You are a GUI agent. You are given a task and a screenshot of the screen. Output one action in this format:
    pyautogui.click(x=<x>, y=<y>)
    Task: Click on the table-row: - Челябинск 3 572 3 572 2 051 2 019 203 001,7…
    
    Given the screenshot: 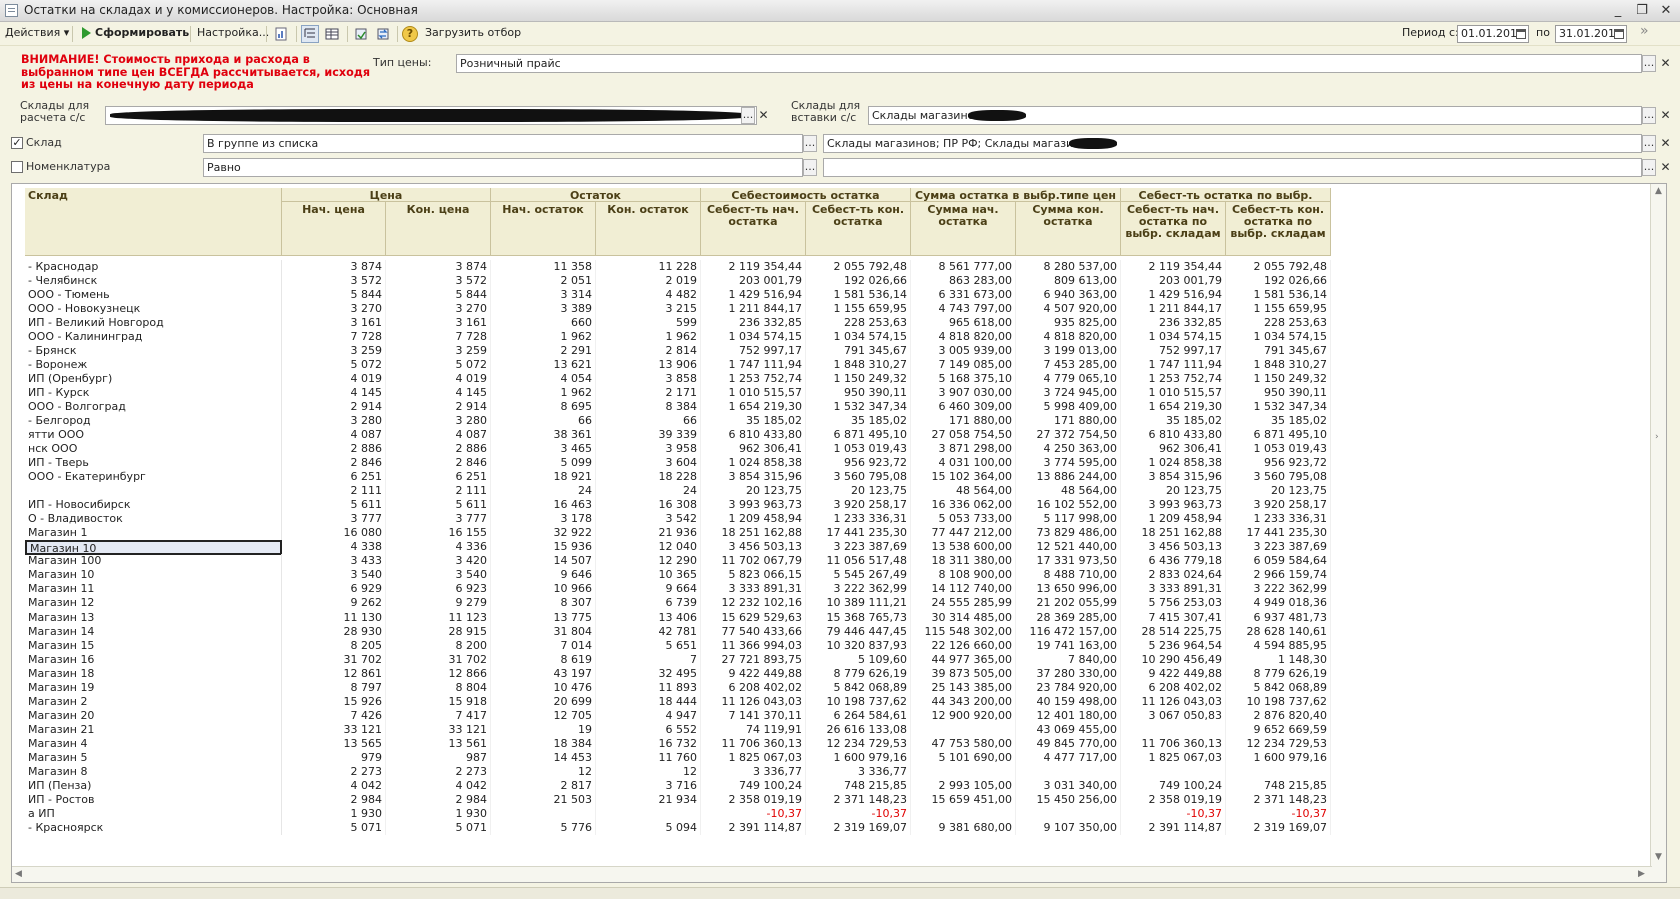 What is the action you would take?
    pyautogui.click(x=680, y=281)
    